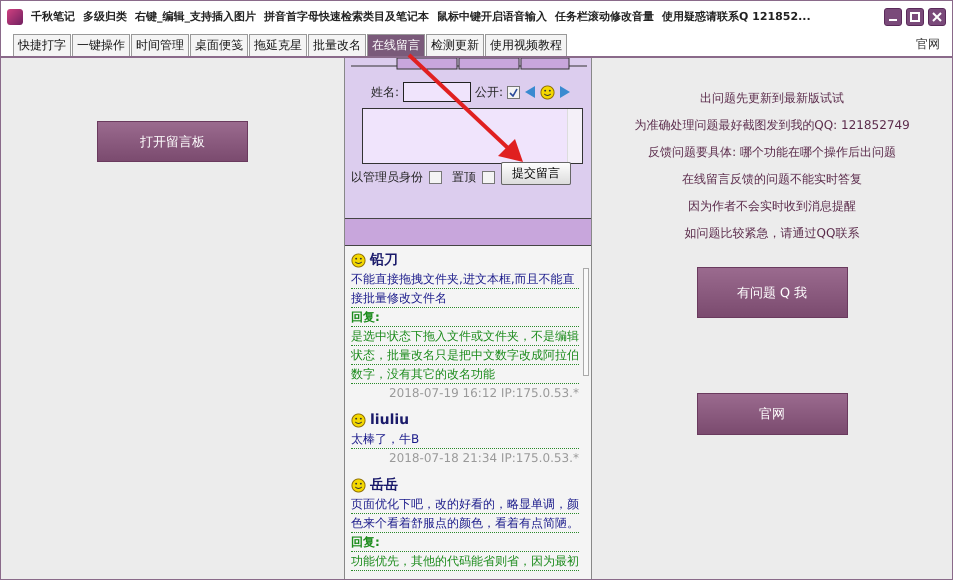  I want to click on open-board-button: 打开留言板, so click(172, 141).